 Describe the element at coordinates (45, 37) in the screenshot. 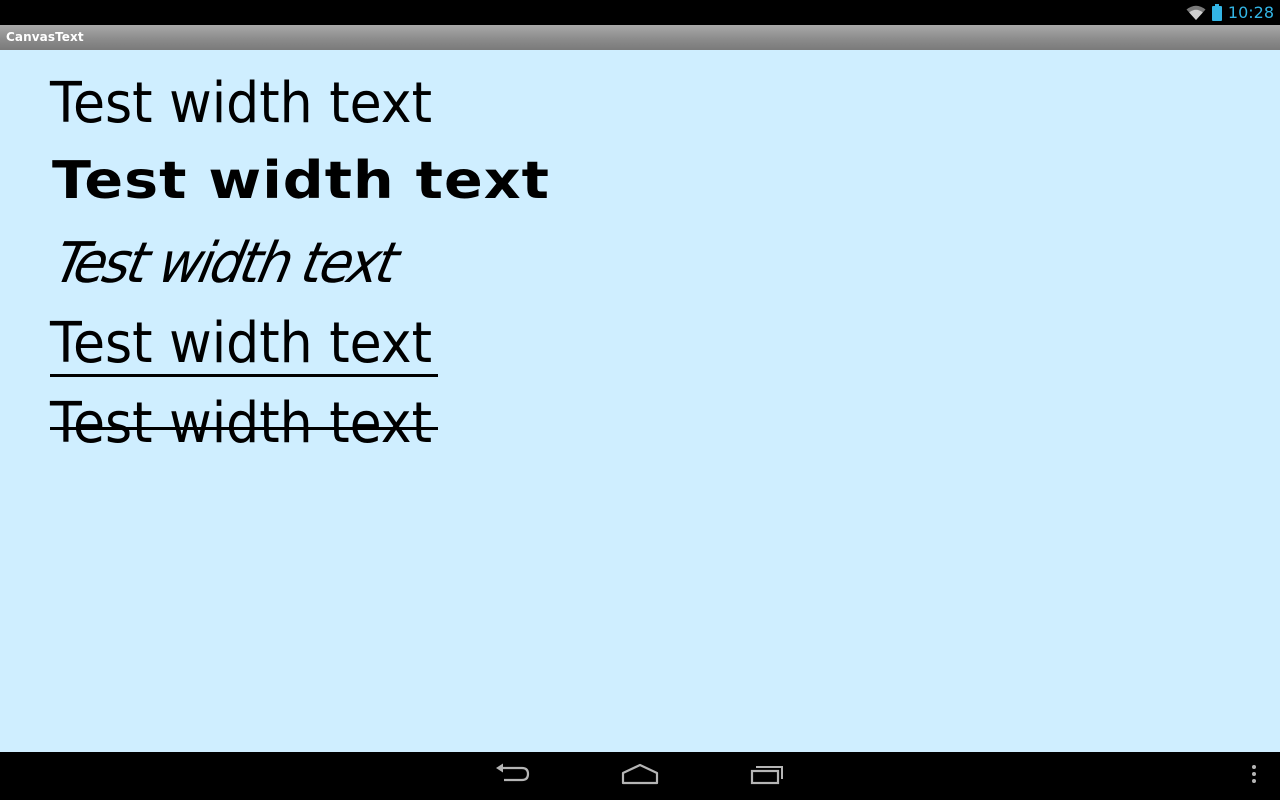

I see `app-title: CanvasText` at that location.